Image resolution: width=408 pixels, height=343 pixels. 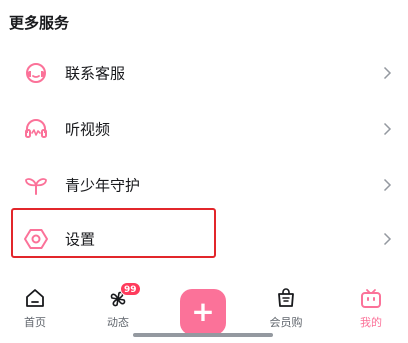 I want to click on home-icon, so click(x=35, y=299).